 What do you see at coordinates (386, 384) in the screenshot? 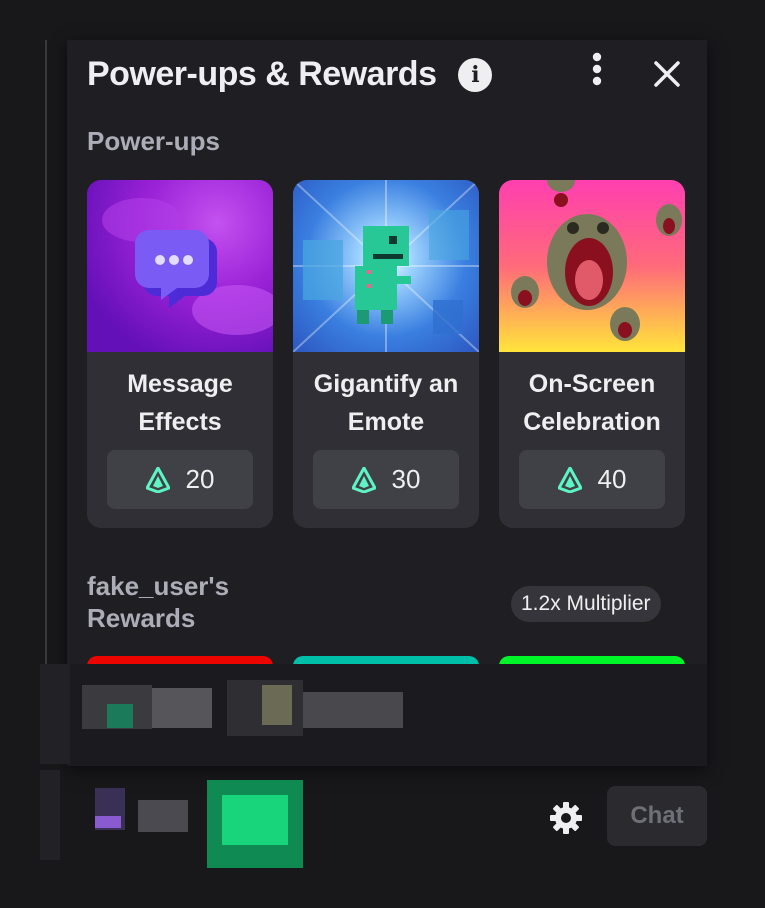
I see `powerup-title-line: Gigantify an` at bounding box center [386, 384].